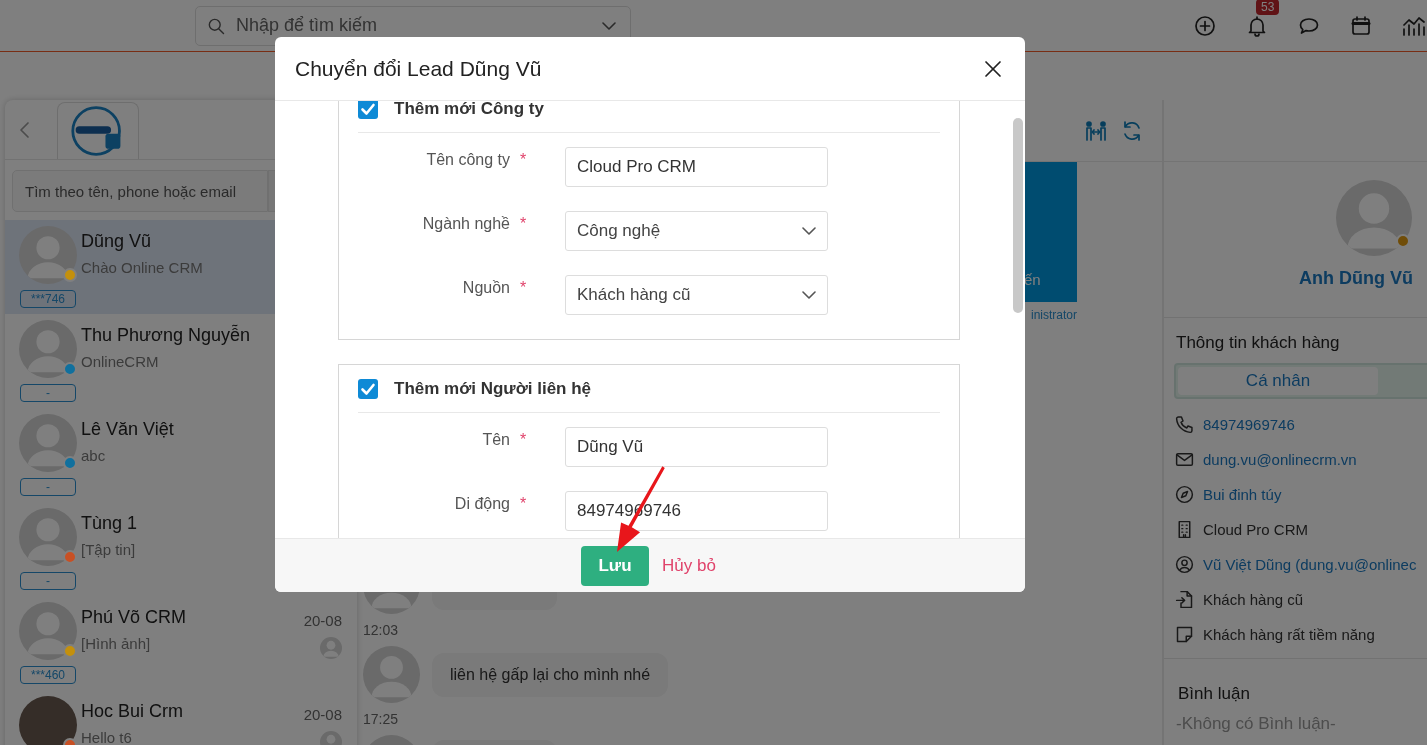  What do you see at coordinates (413, 25) in the screenshot?
I see `search-field: Nhập để tìm kiếm` at bounding box center [413, 25].